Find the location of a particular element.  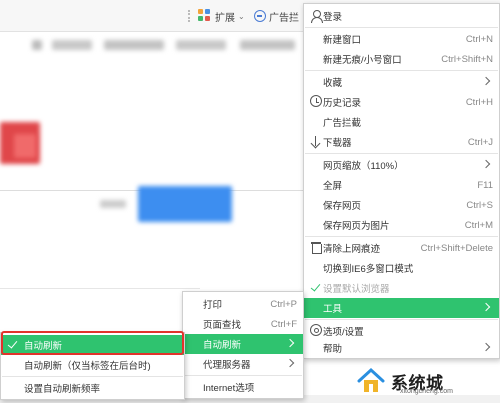

menu-label: 保存网页 is located at coordinates (342, 206).